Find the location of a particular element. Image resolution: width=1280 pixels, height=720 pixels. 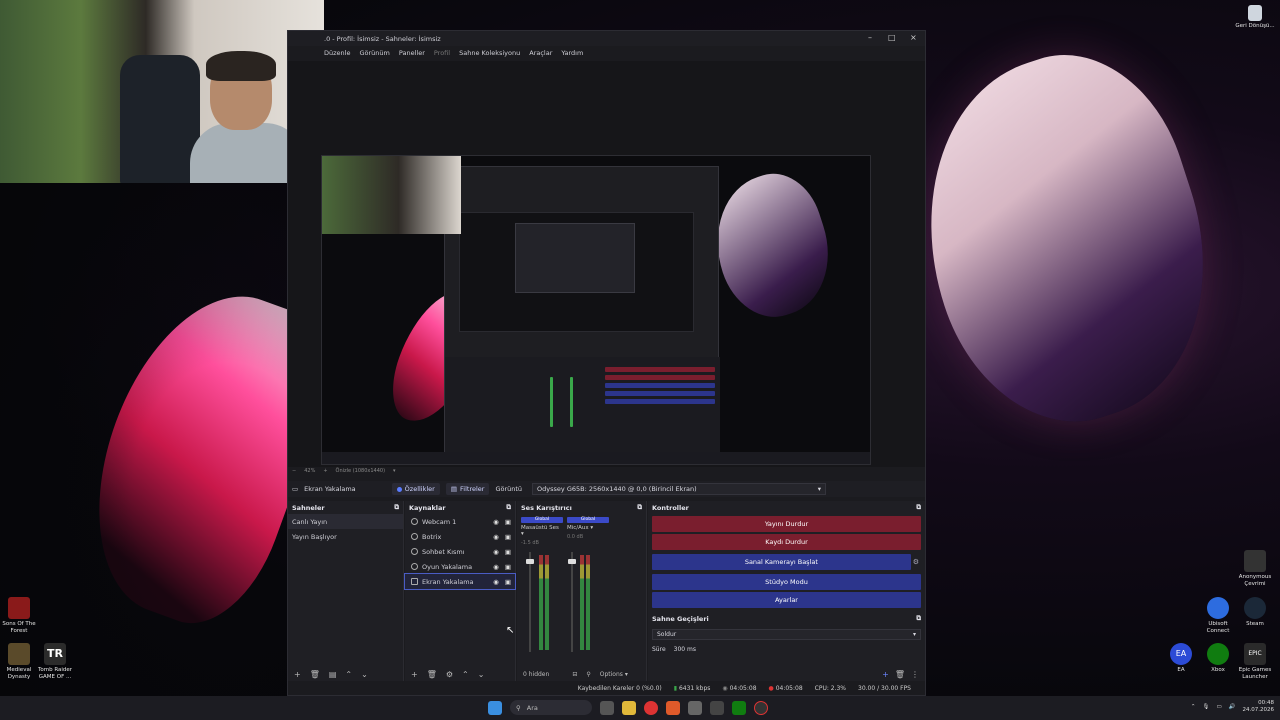

zoom-percent: 42% is located at coordinates (310, 471).